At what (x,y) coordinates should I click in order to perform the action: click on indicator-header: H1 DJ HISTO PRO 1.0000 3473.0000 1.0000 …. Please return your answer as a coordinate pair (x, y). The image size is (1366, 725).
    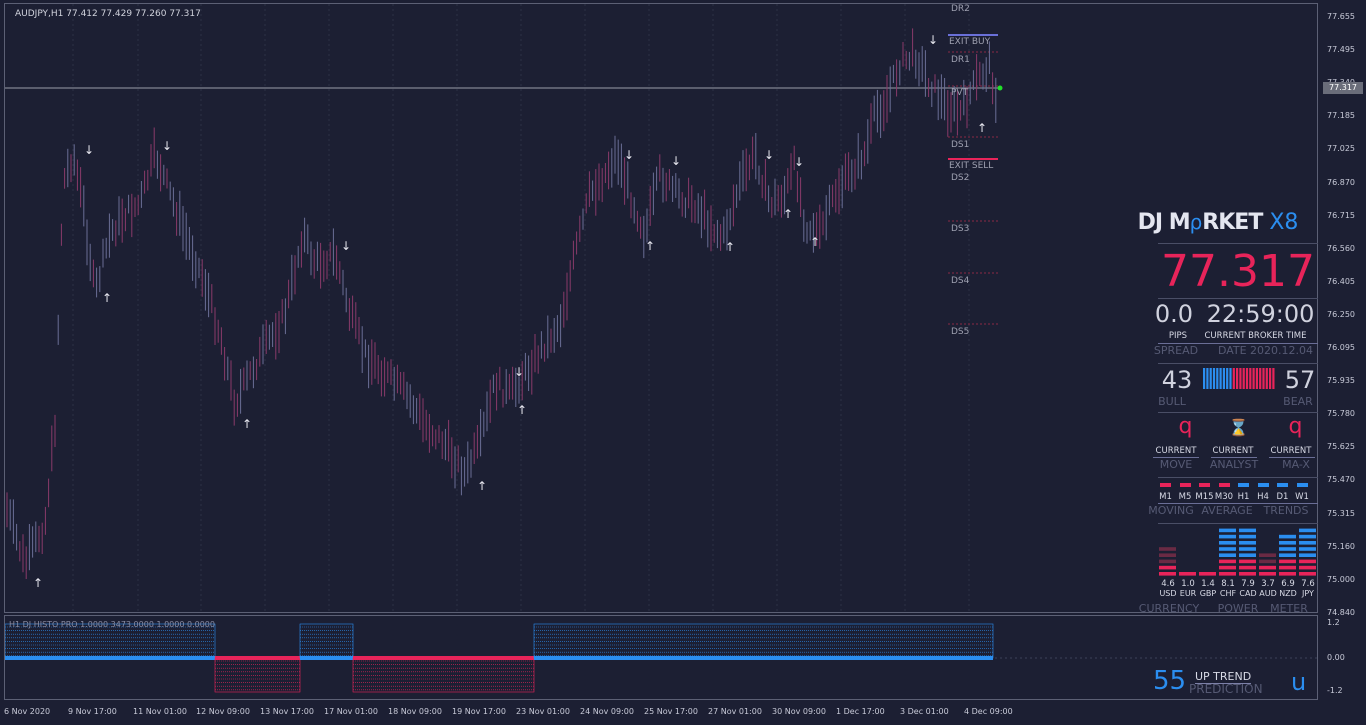
    Looking at the image, I should click on (112, 624).